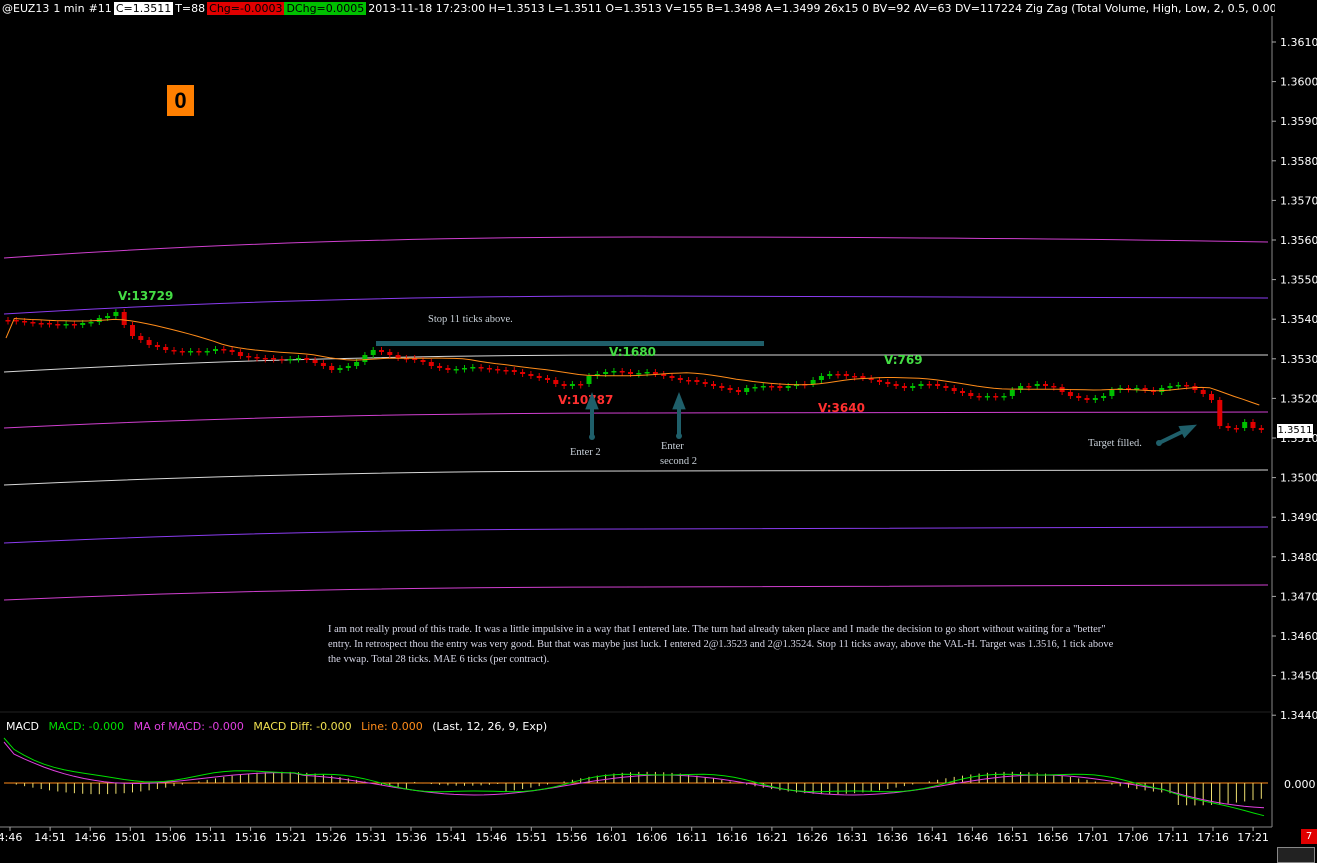 The width and height of the screenshot is (1317, 863). What do you see at coordinates (636, 420) in the screenshot?
I see `band-vah` at bounding box center [636, 420].